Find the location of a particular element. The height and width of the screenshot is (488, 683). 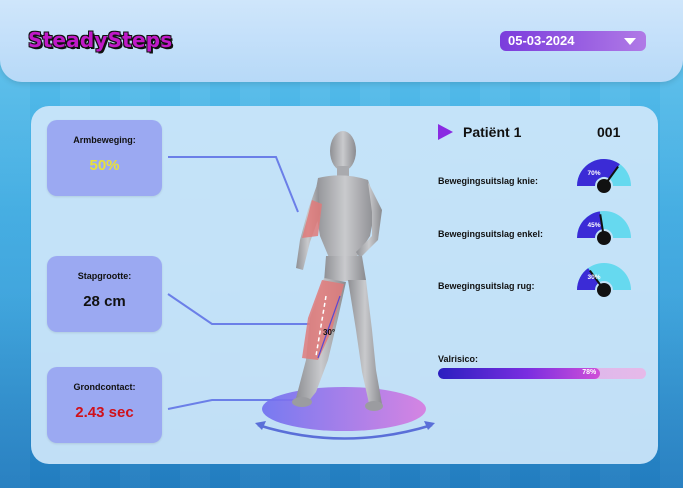

play-icon is located at coordinates (445, 132).